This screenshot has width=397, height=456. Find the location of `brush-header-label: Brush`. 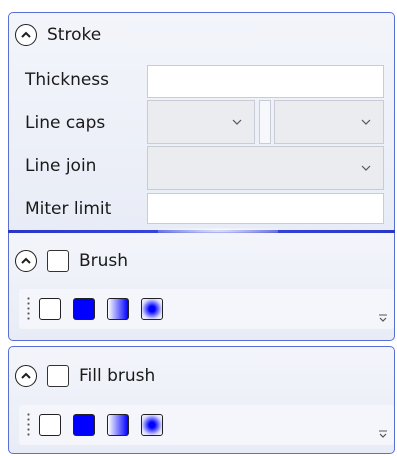

brush-header-label: Brush is located at coordinates (104, 261).